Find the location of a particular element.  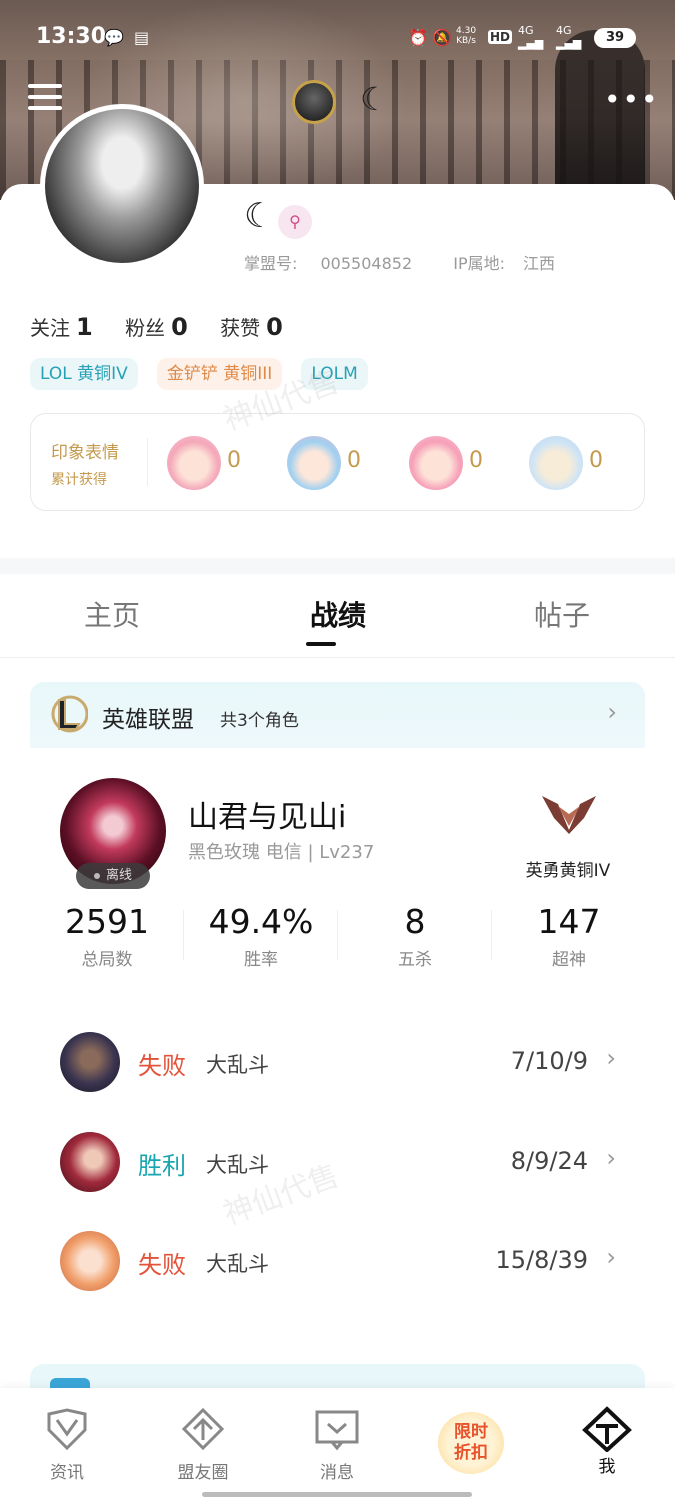

stat-label: 超神 is located at coordinates (569, 960).